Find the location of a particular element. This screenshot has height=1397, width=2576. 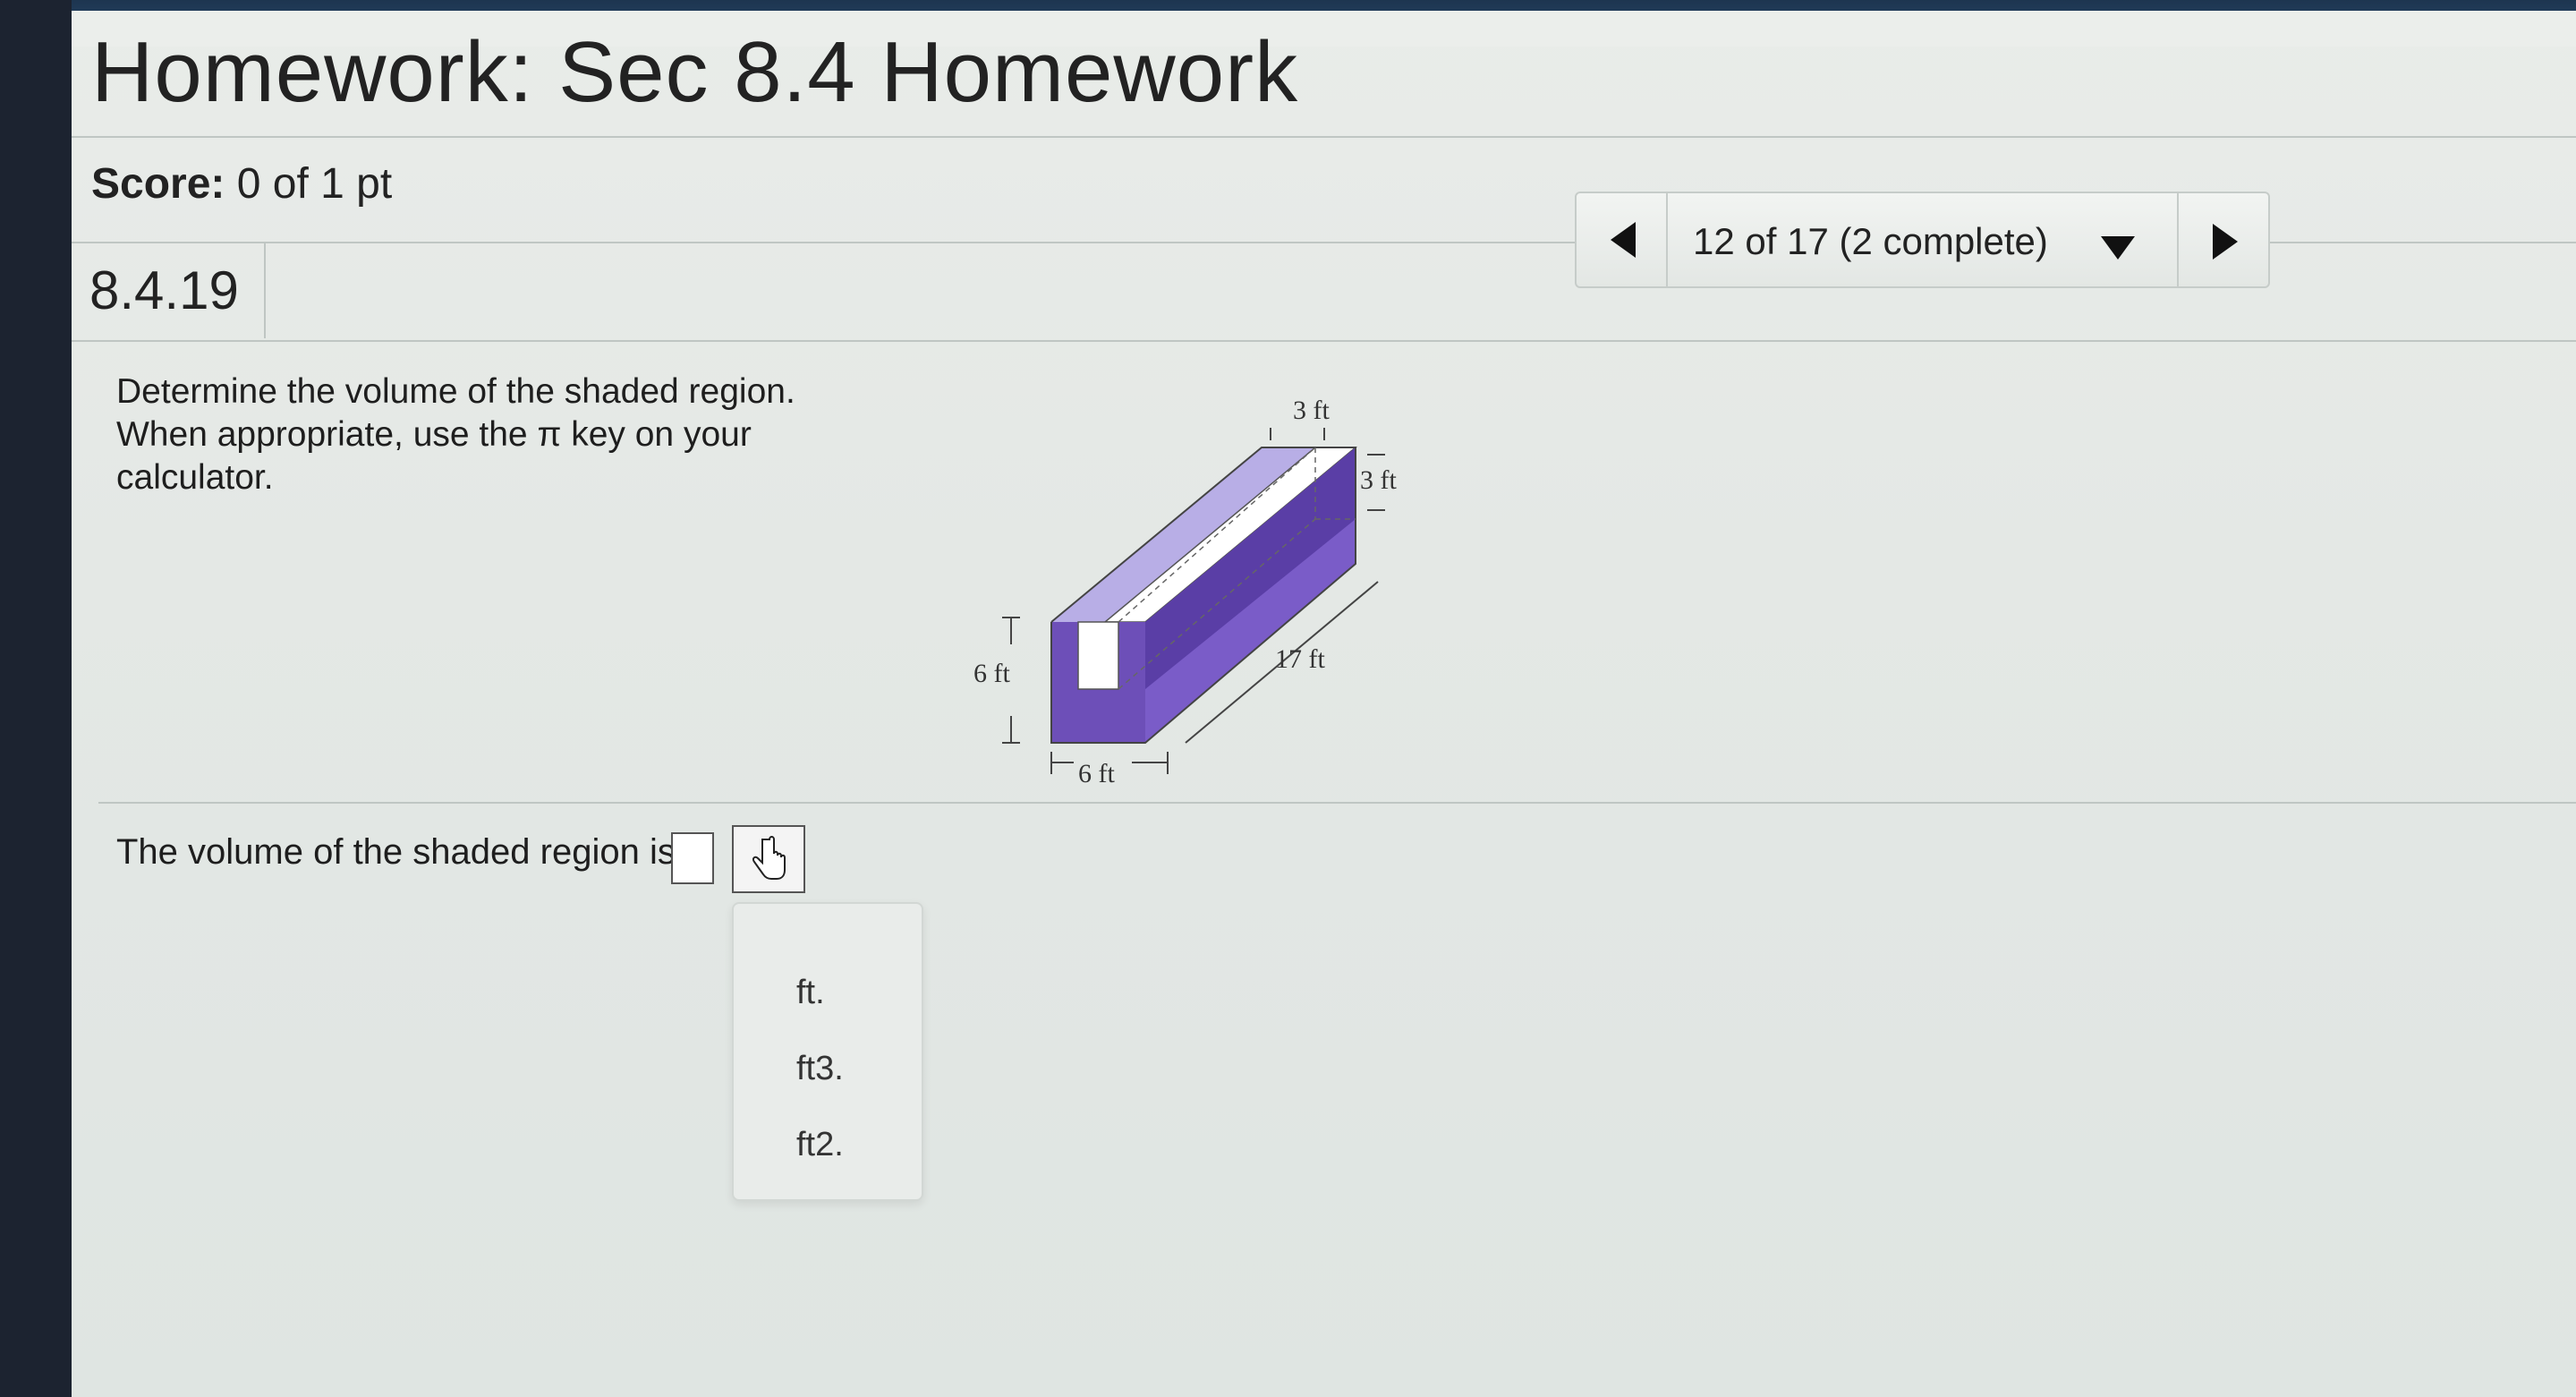

page-title: Homework: Sec 8.4 Homework is located at coordinates (695, 72).